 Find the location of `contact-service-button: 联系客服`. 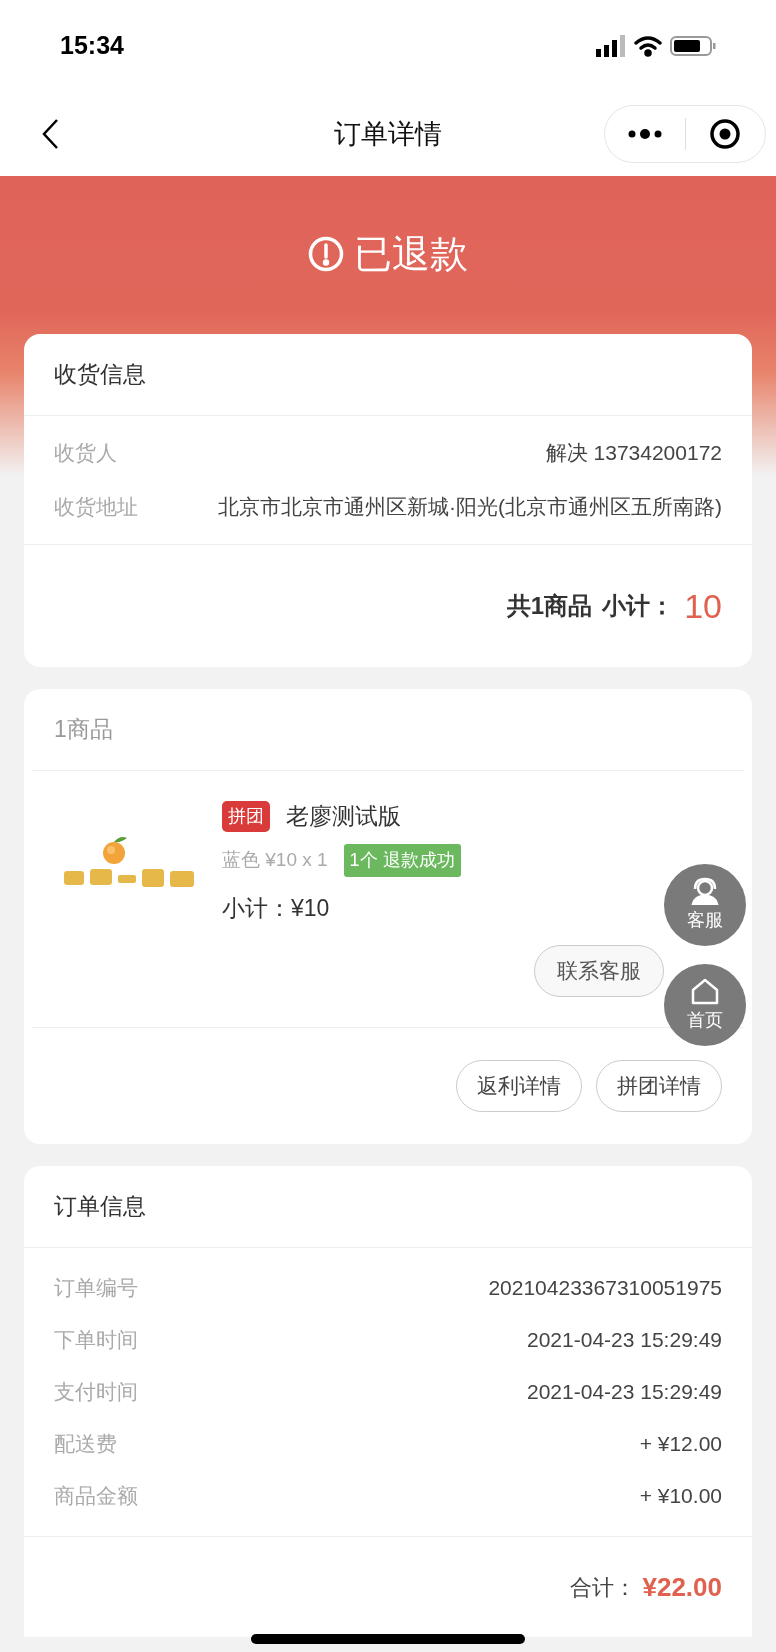

contact-service-button: 联系客服 is located at coordinates (599, 971).